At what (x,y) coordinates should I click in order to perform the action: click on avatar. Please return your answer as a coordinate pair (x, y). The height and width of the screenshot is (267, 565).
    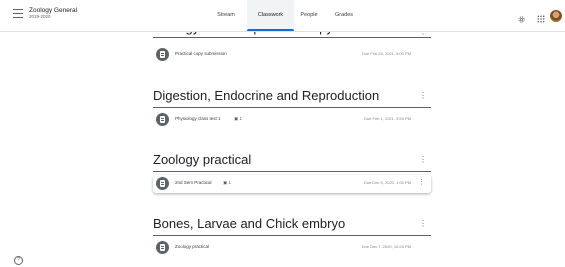
    Looking at the image, I should click on (556, 16).